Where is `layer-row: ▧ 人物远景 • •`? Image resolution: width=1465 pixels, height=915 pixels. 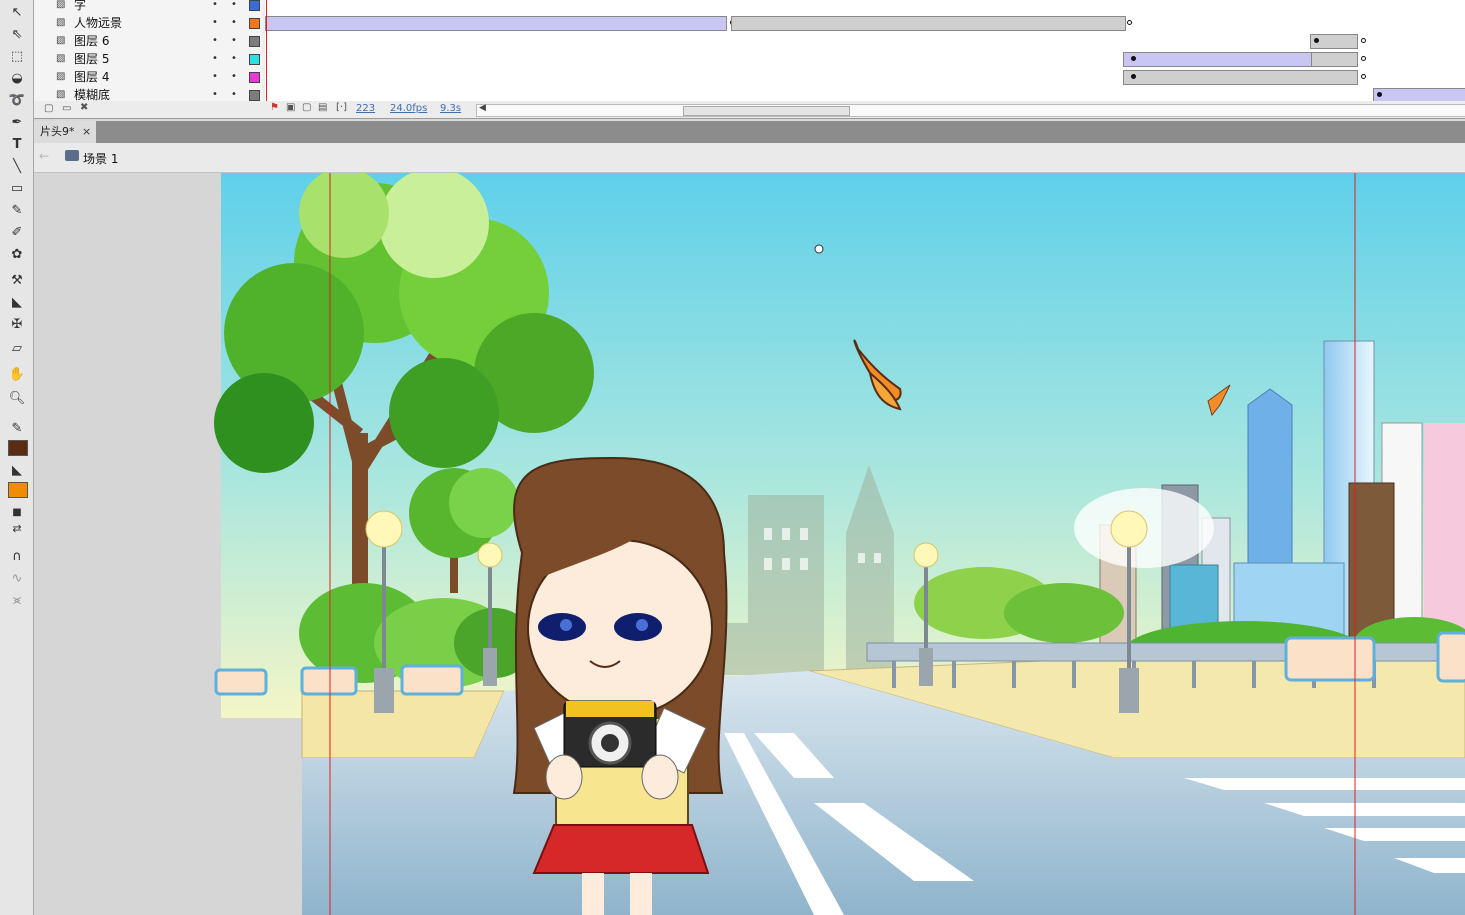 layer-row: ▧ 人物远景 • • is located at coordinates (749, 23).